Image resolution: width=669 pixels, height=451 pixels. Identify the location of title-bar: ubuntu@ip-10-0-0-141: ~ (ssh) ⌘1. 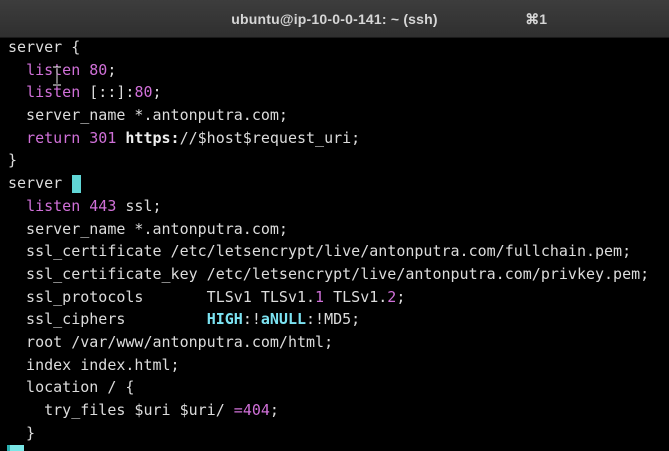
(334, 19).